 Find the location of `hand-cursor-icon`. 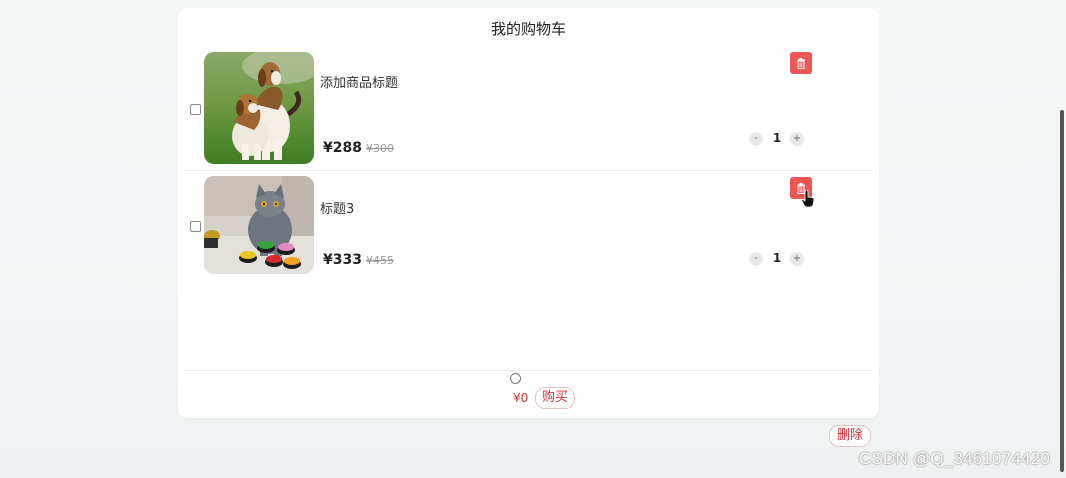

hand-cursor-icon is located at coordinates (808, 199).